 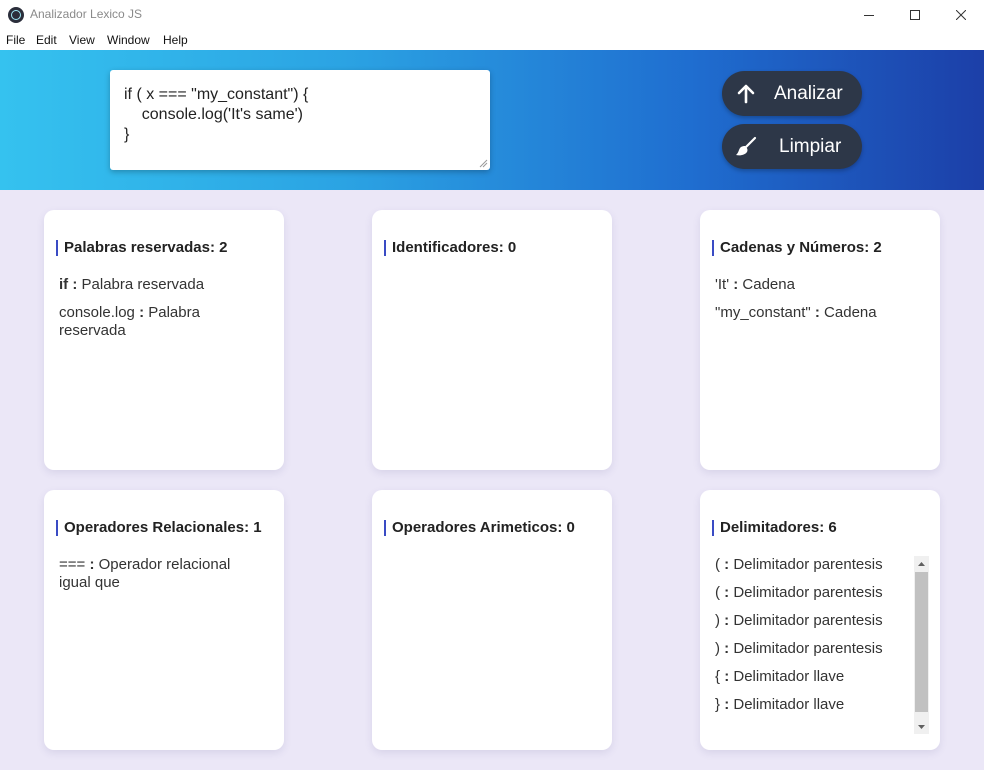 I want to click on list-item: === : Operador relacional igual que, so click(x=145, y=573).